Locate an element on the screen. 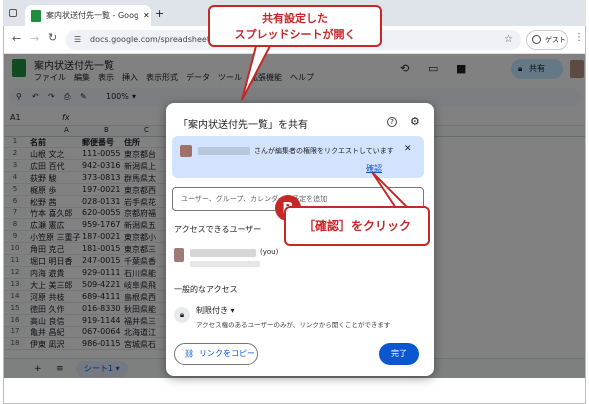  general-access-heading: 一般的なアクセス is located at coordinates (206, 289).